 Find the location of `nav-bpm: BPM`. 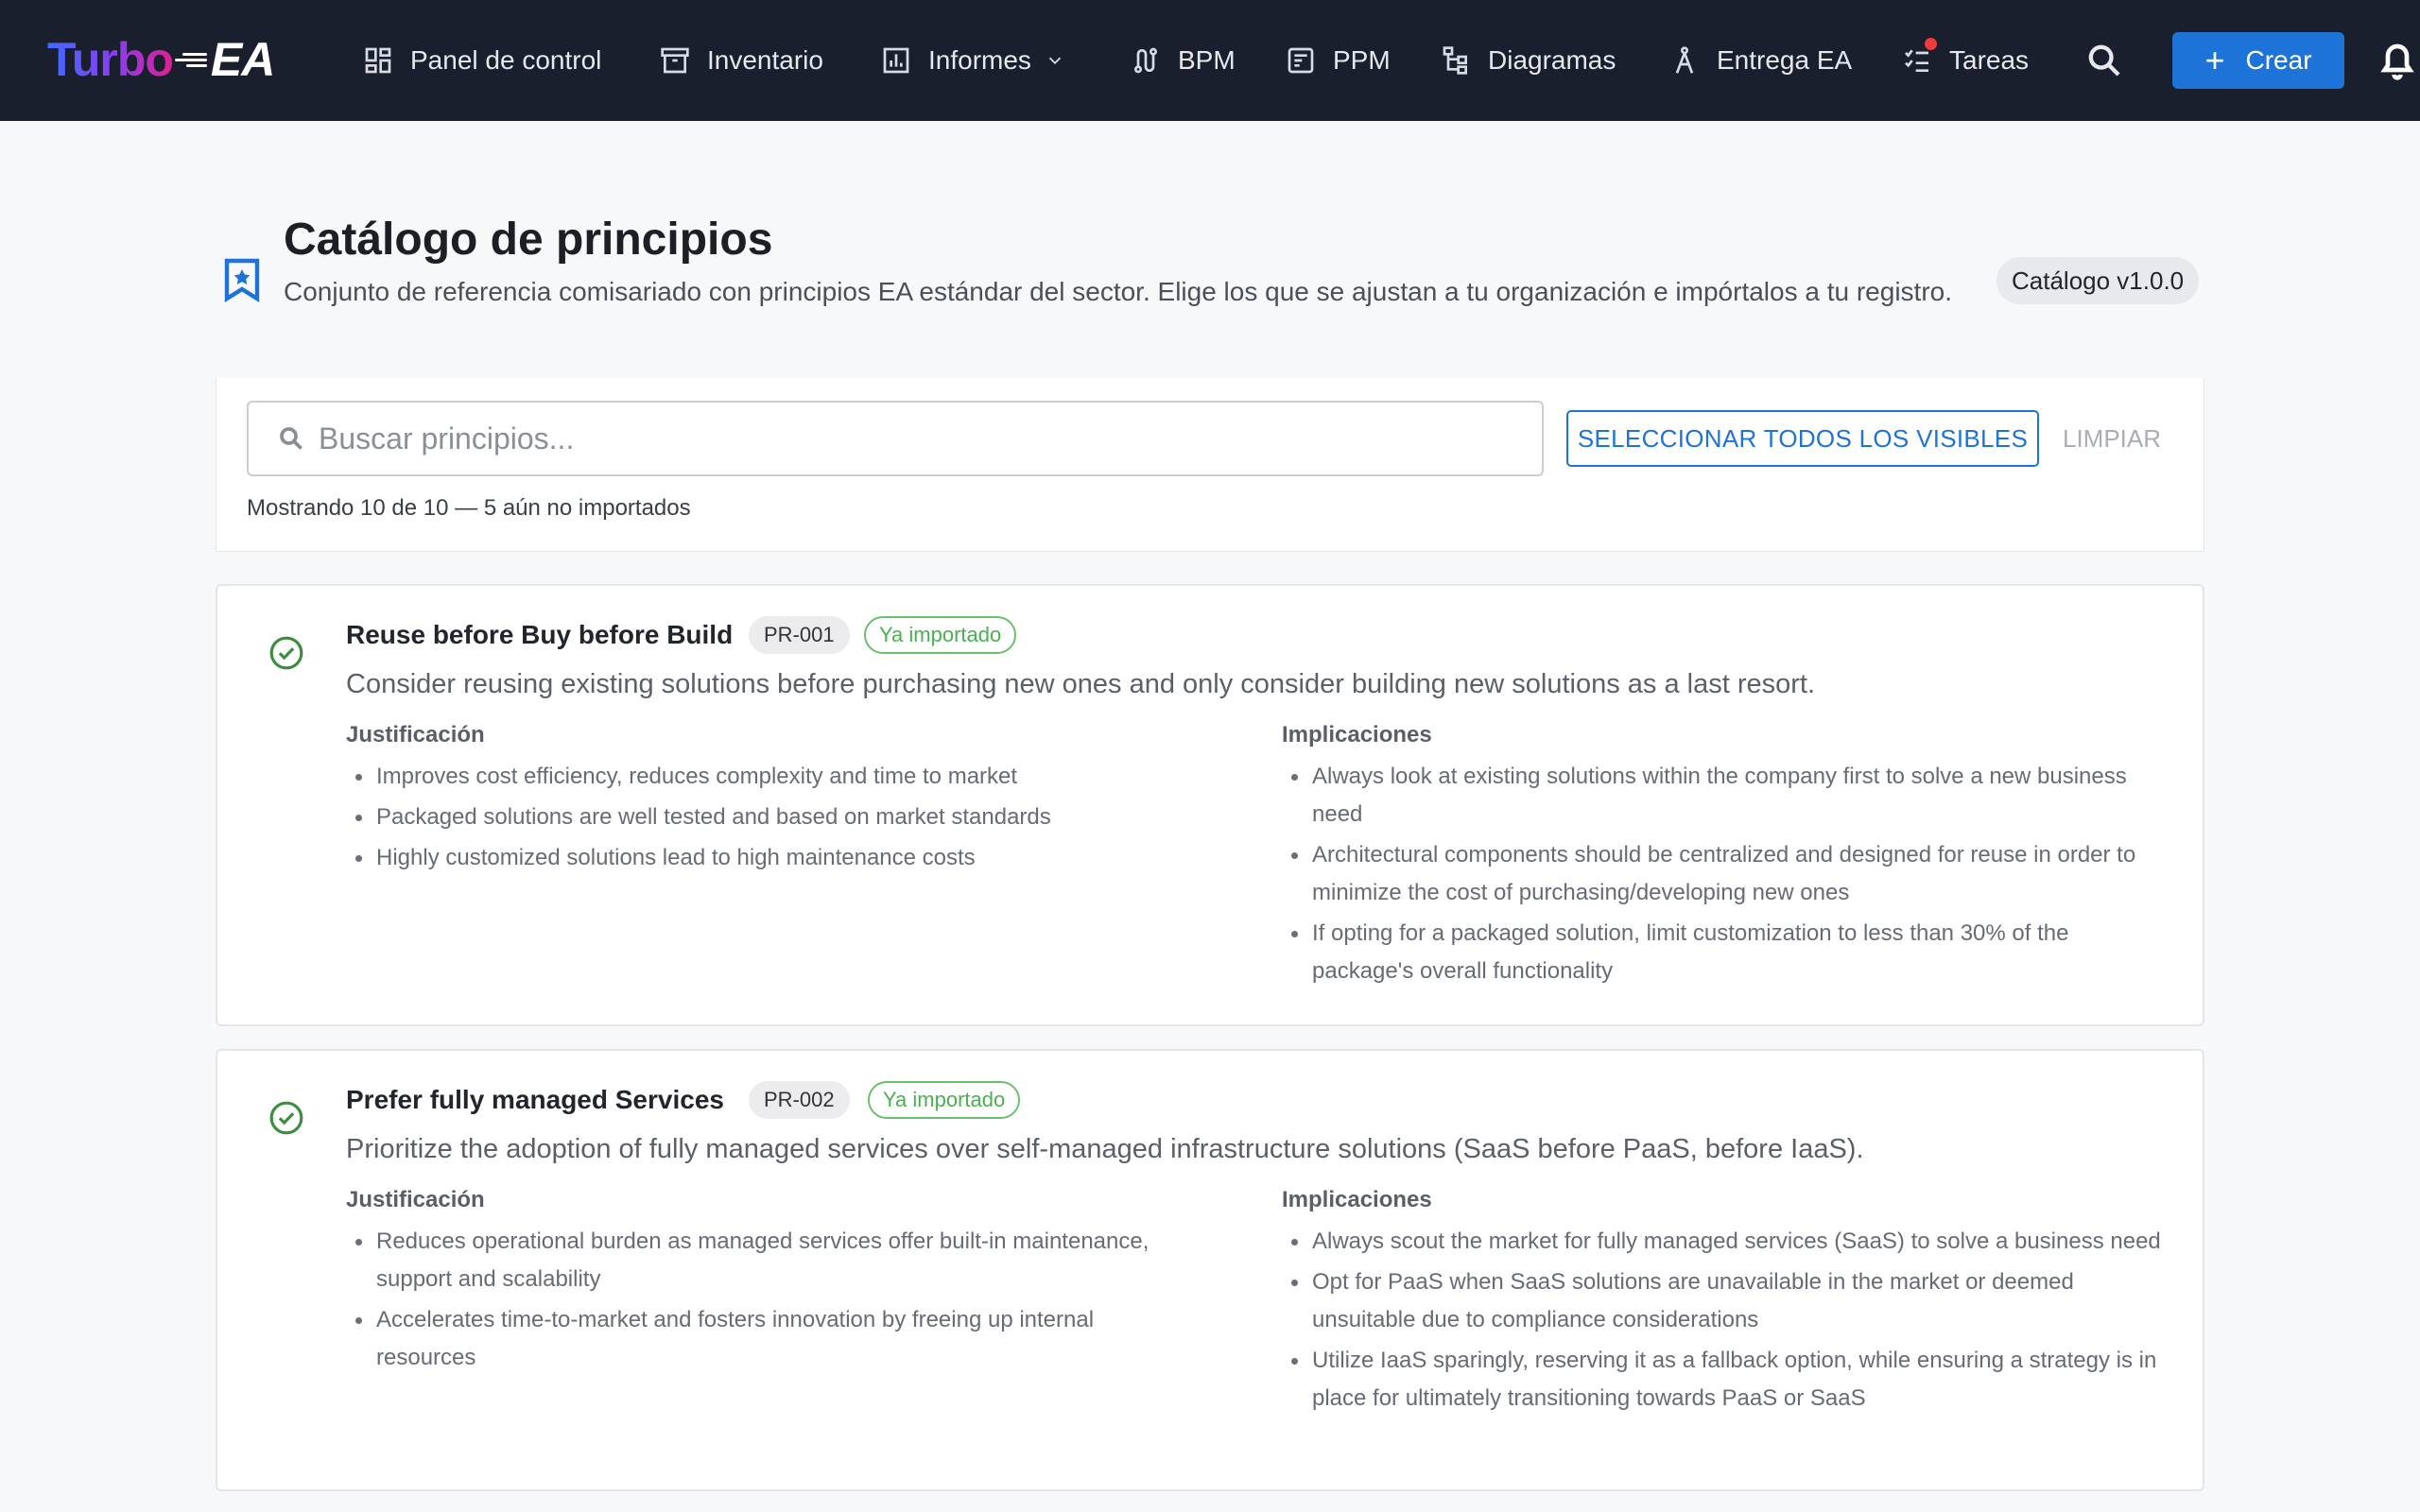

nav-bpm: BPM is located at coordinates (1183, 60).